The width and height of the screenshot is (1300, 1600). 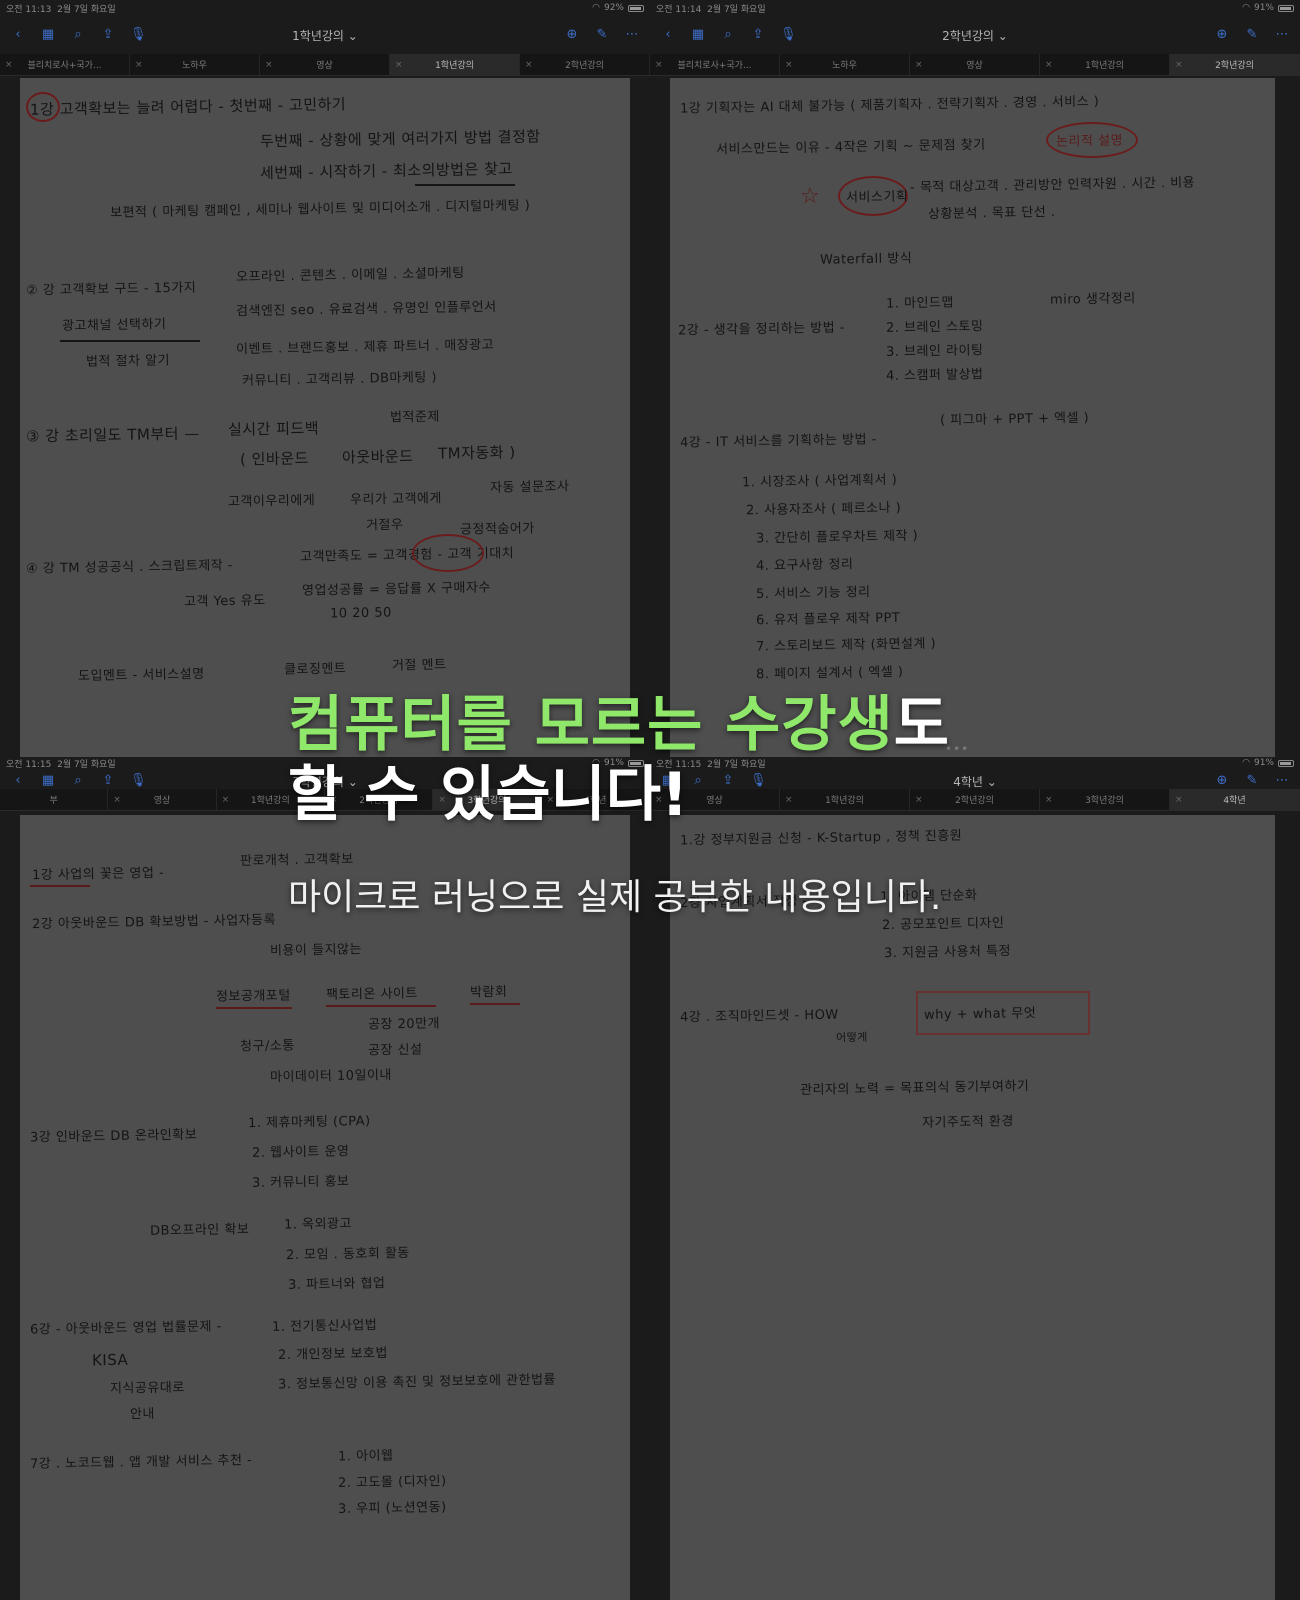 I want to click on note-line: ( 피그마 + PPT + 엑셀 ), so click(x=1014, y=419).